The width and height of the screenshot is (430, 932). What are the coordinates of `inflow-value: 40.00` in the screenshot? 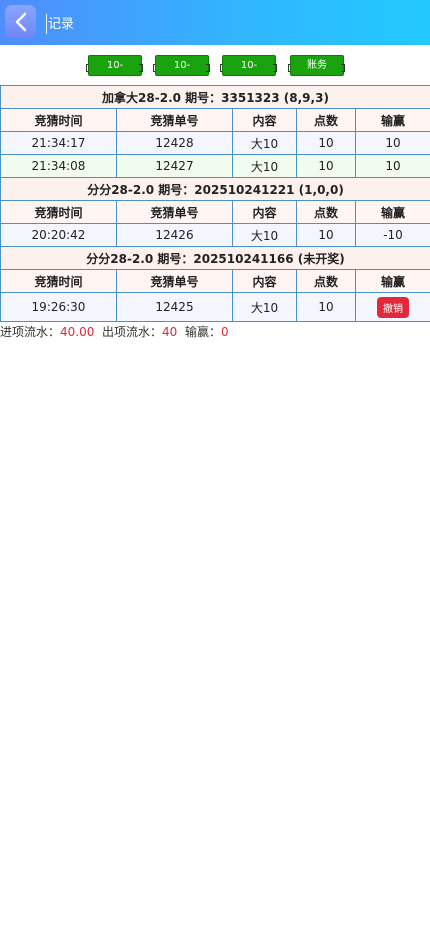 It's located at (77, 332).